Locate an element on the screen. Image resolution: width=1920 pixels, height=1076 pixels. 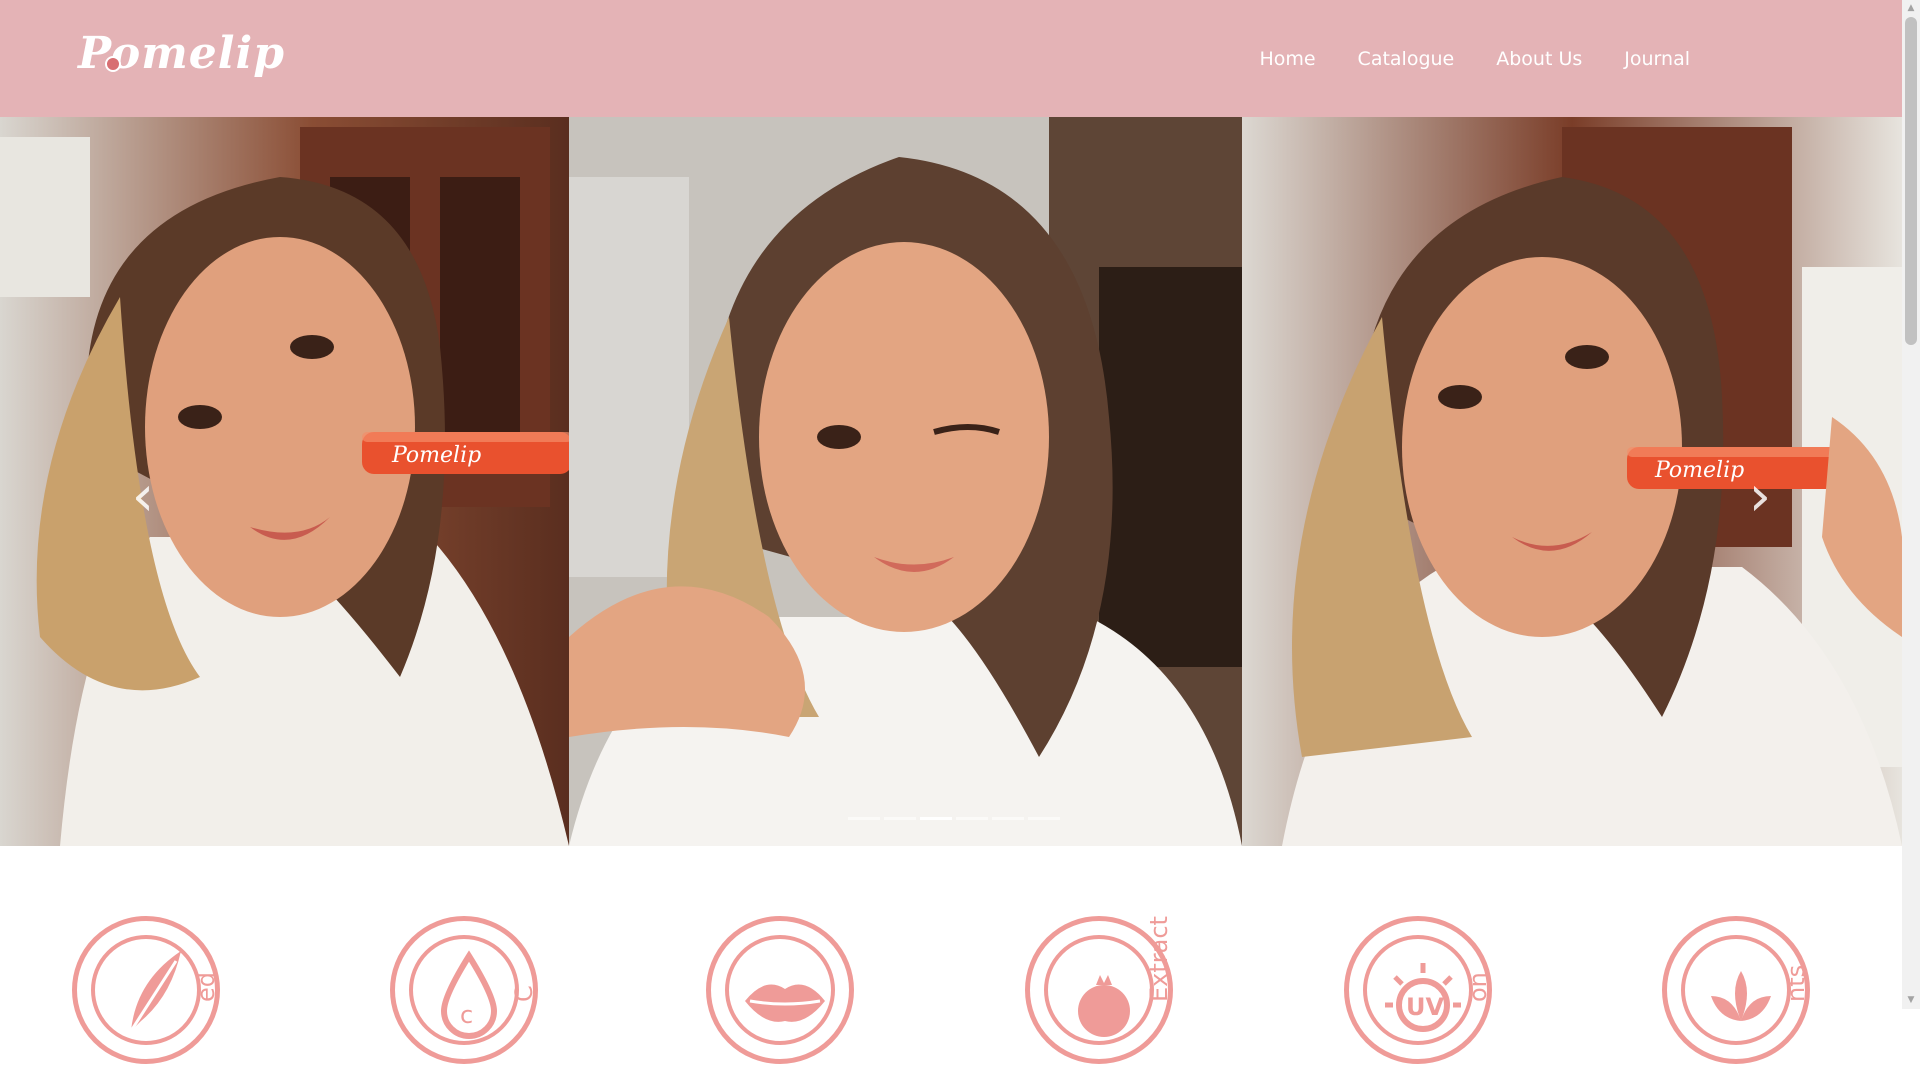
scroll-down-arrow-icon: ▼ is located at coordinates (1911, 1000).